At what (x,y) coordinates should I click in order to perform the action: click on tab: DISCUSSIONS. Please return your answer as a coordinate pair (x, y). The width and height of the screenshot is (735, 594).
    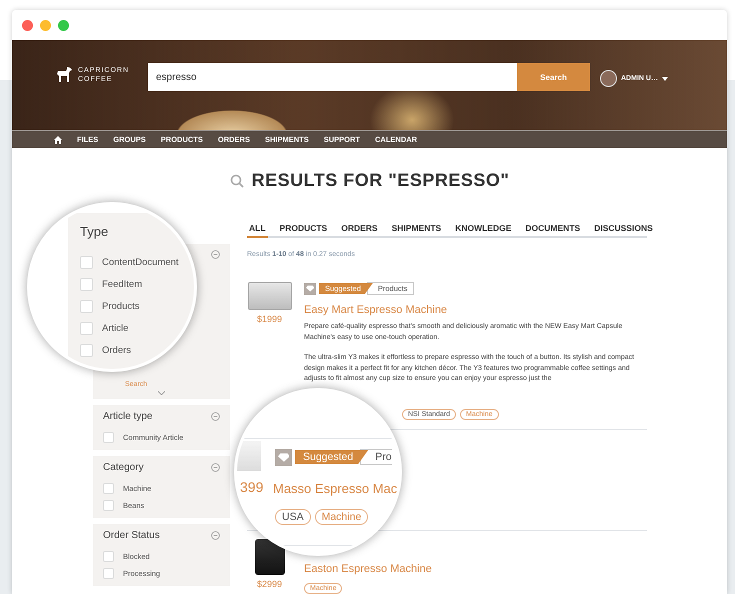
    Looking at the image, I should click on (623, 230).